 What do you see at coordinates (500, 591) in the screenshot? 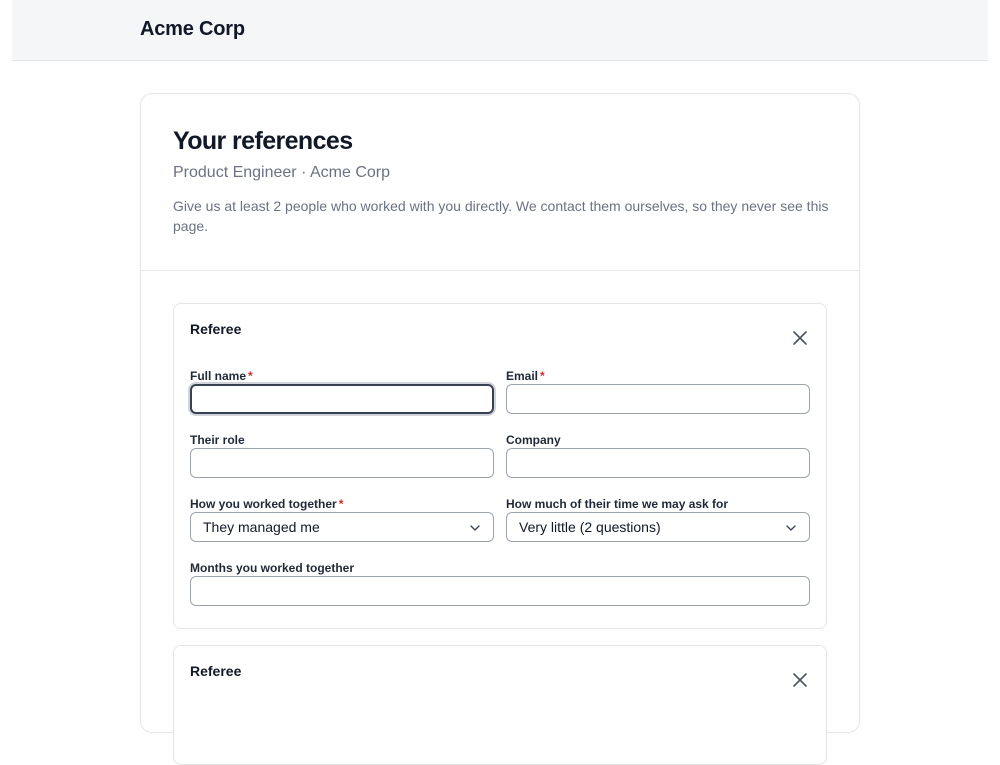
I see `months-input` at bounding box center [500, 591].